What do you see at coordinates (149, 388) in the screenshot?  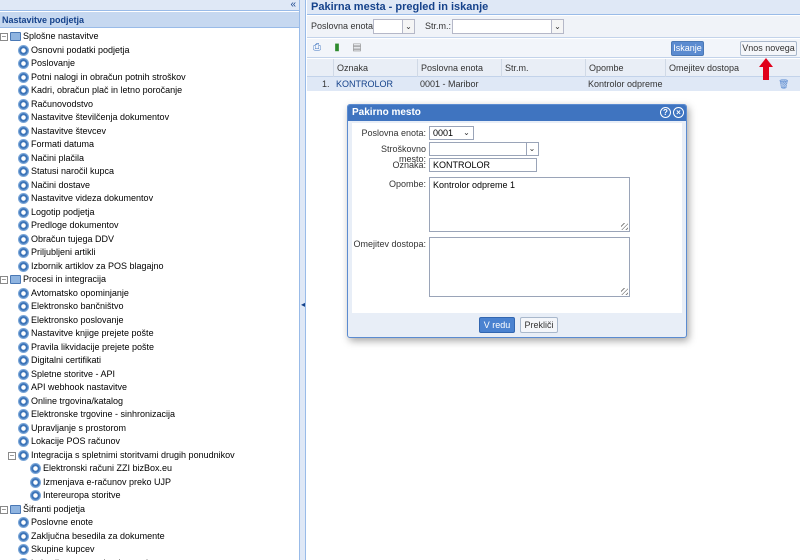 I see `sidebar-item: API webhook nastavitve` at bounding box center [149, 388].